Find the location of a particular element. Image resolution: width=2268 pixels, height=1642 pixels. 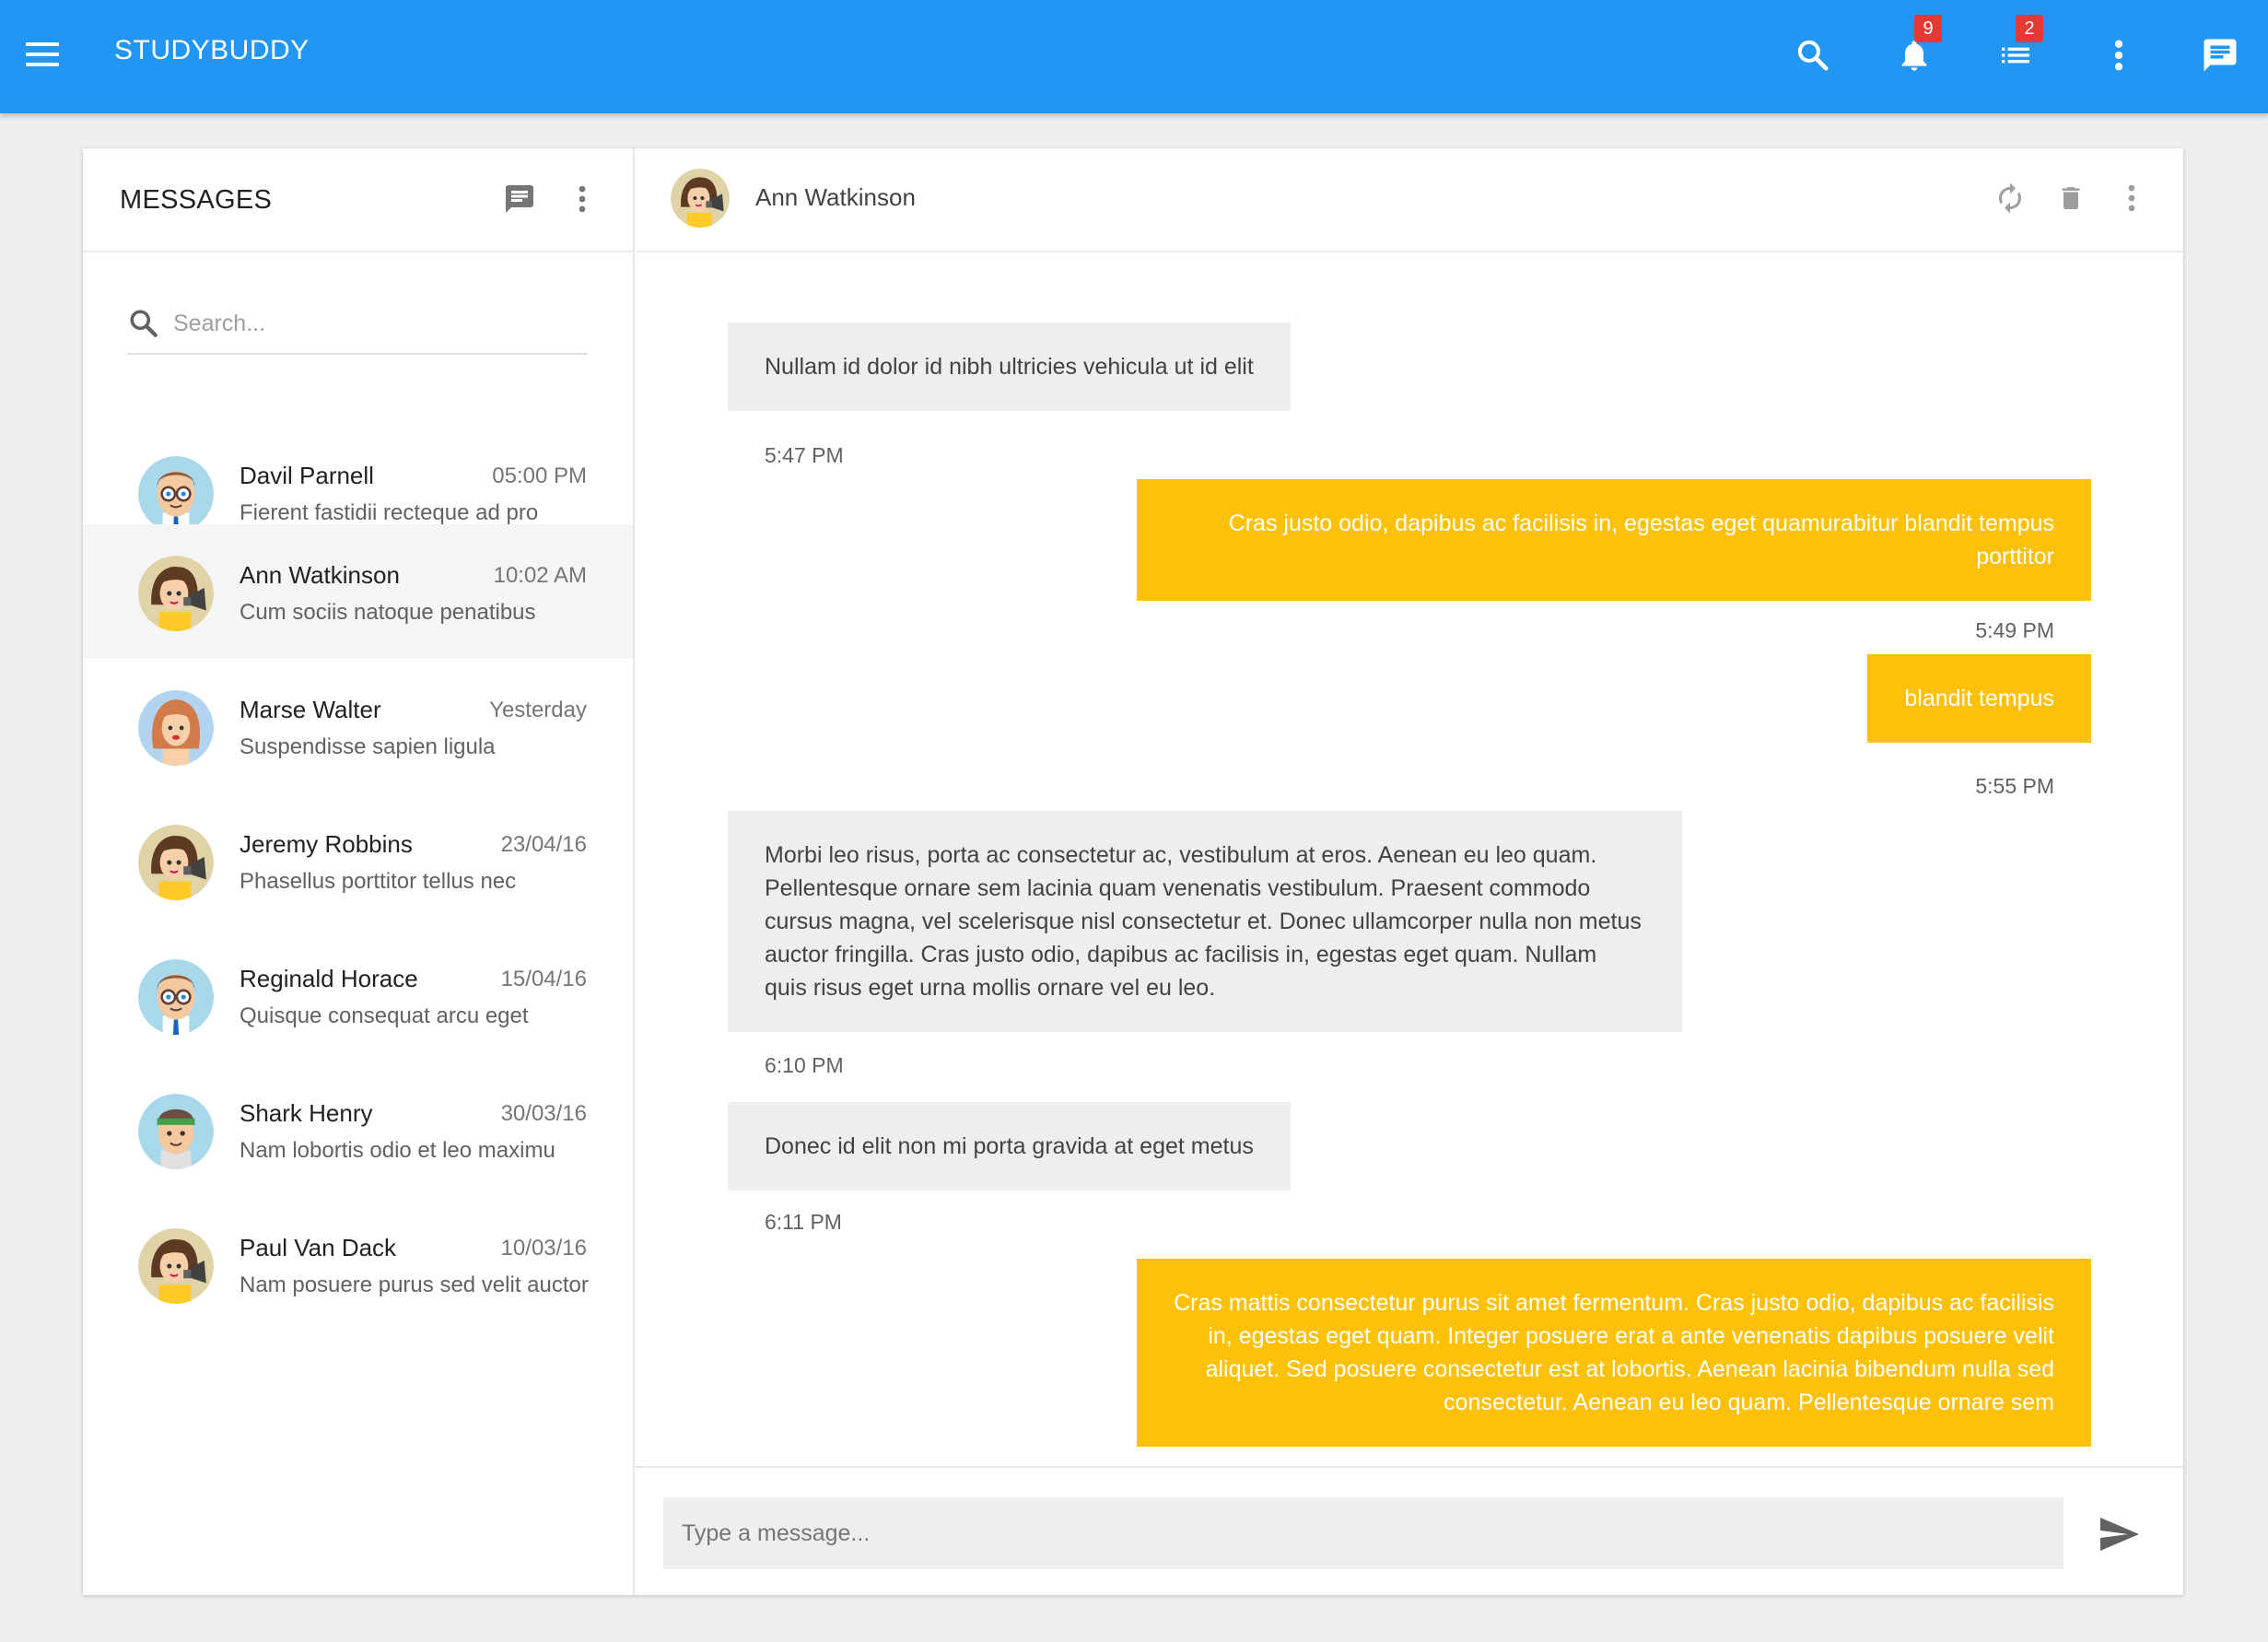

messages-title: MESSAGES is located at coordinates (196, 200).